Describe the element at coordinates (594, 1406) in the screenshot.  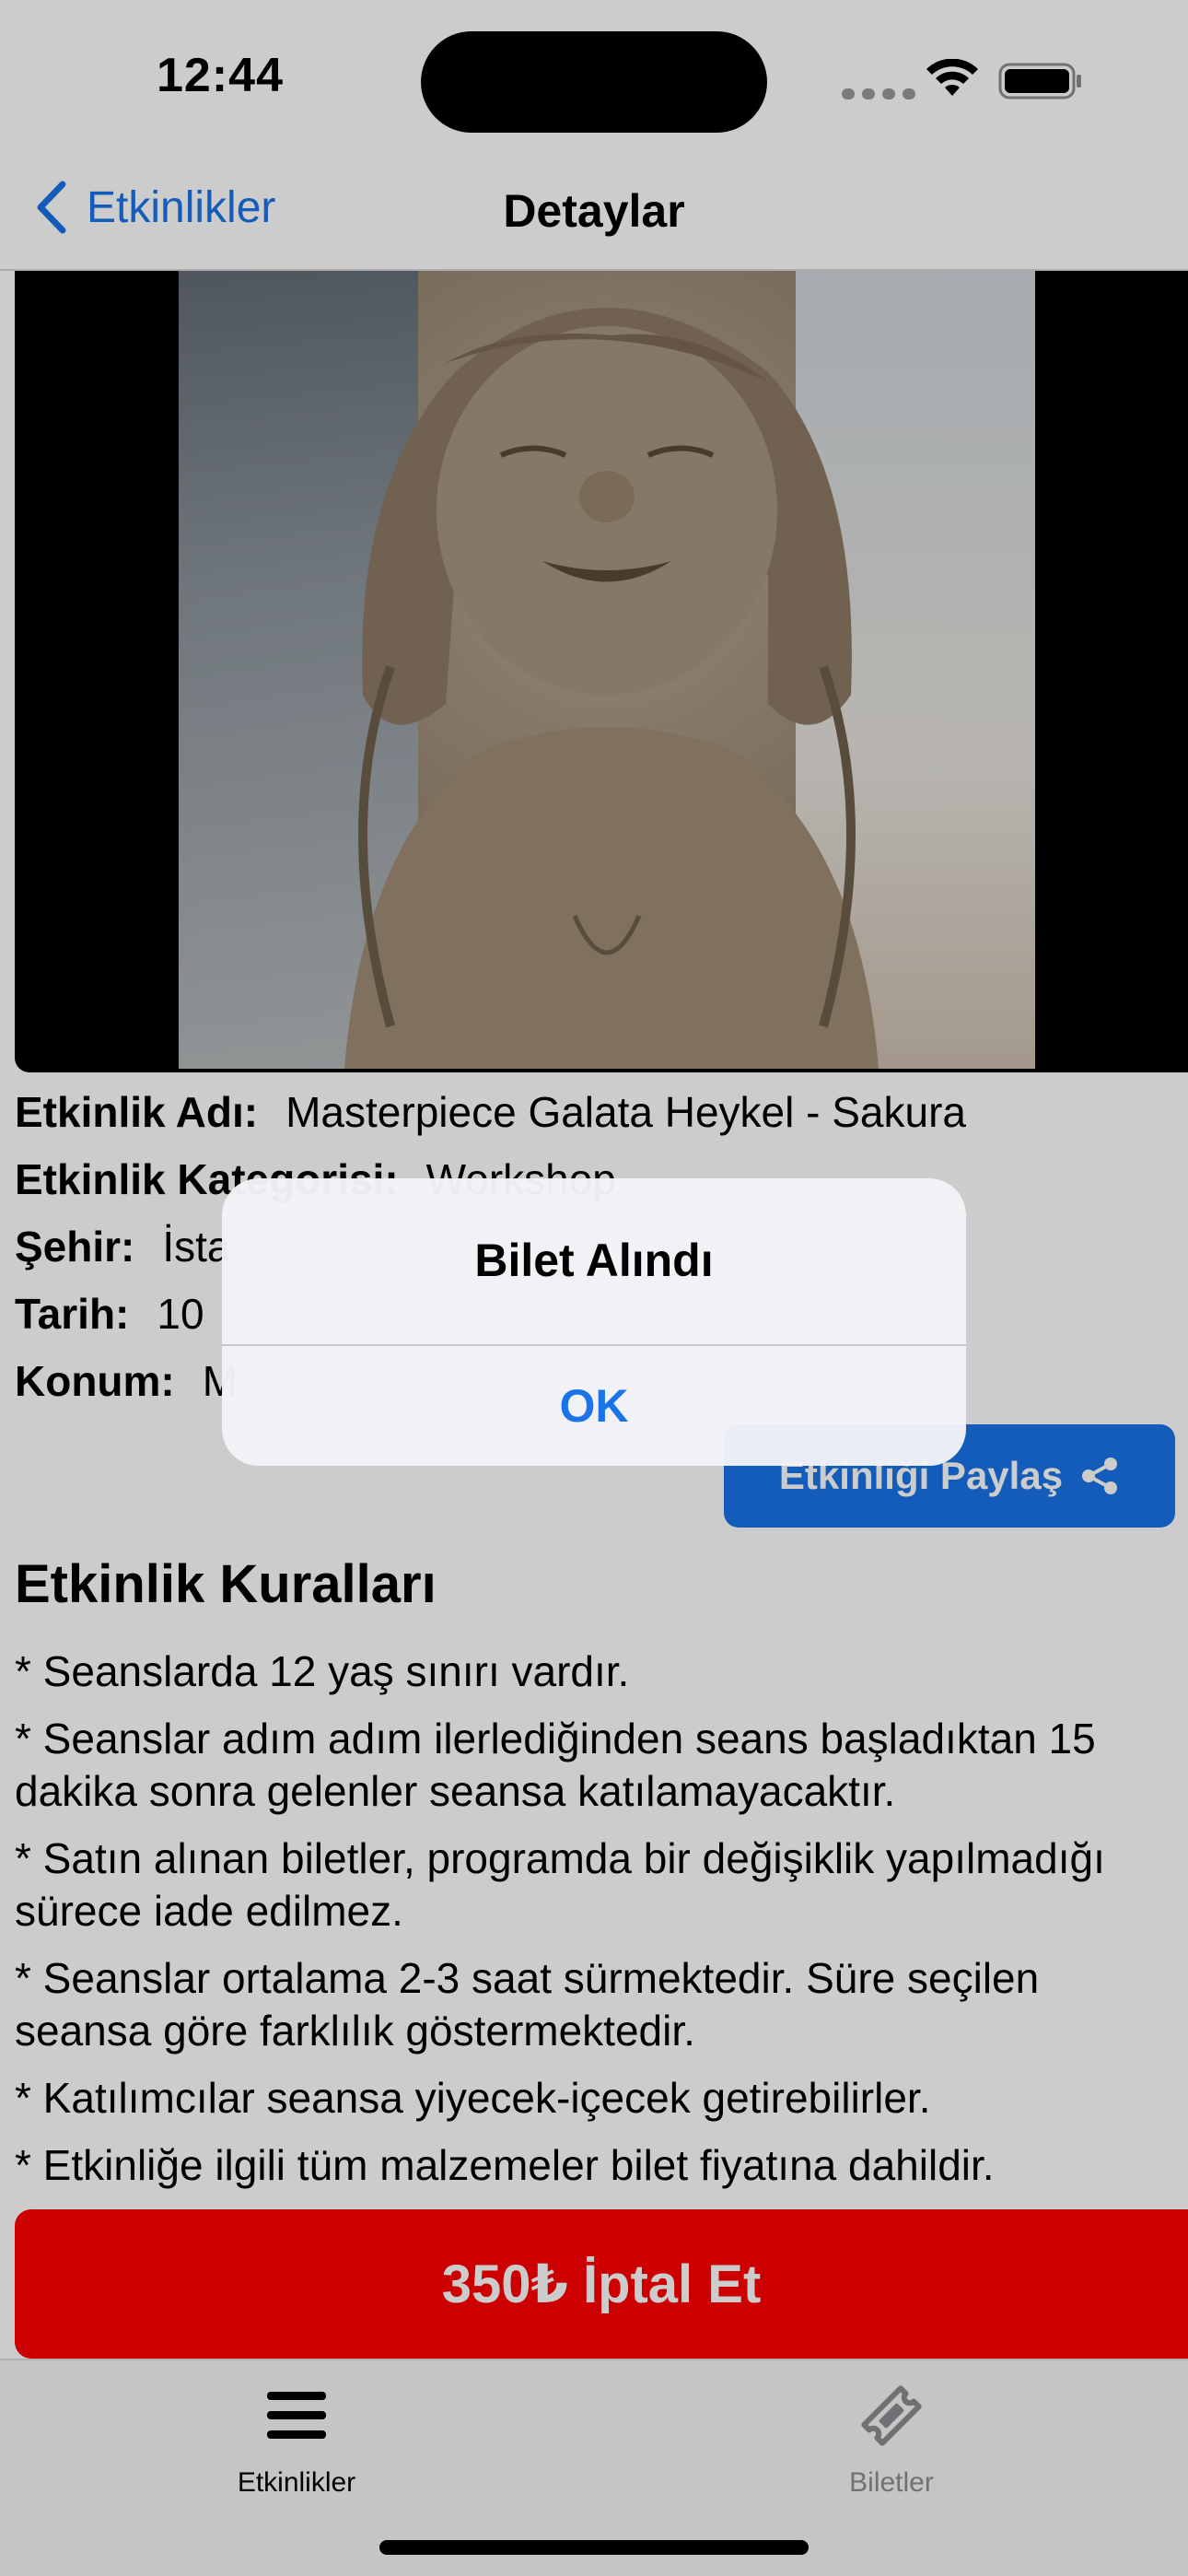
I see `ok-button: OK` at that location.